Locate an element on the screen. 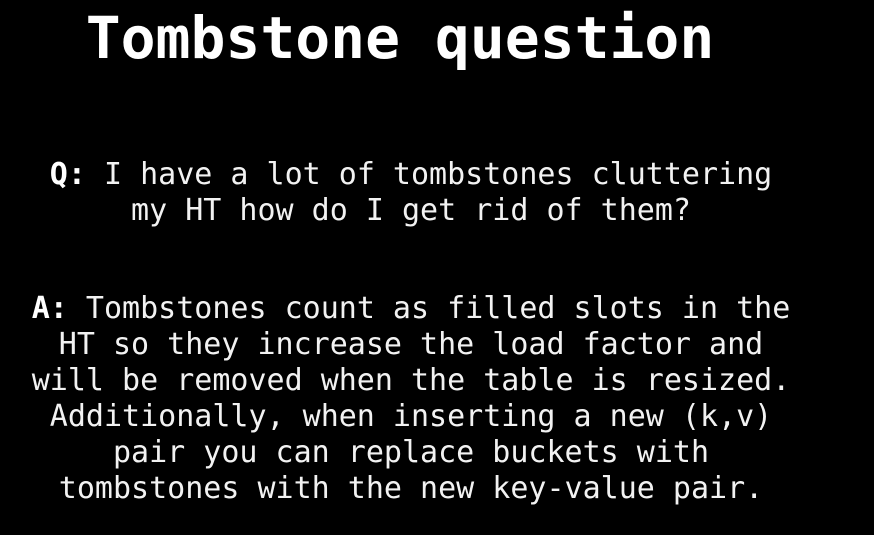 The height and width of the screenshot is (535, 874). answer-line: Additionally, when inserting a new (k,v) is located at coordinates (411, 416).